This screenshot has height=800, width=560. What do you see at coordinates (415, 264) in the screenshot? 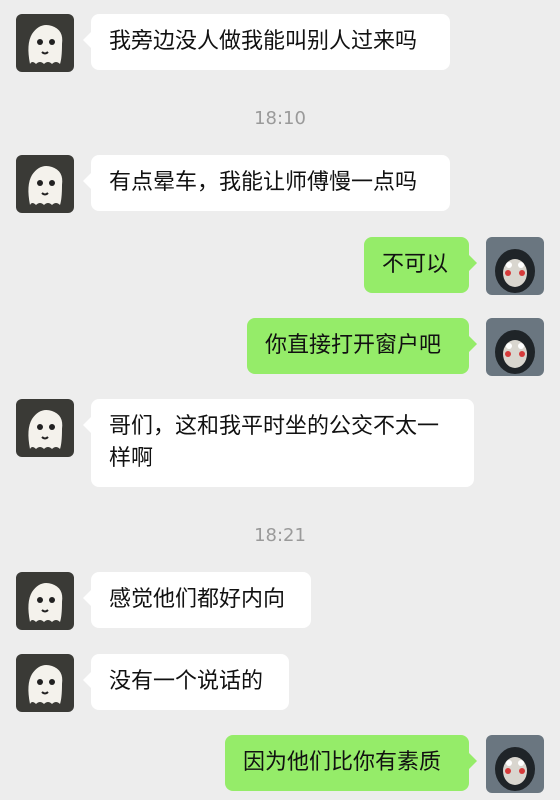
I see `message-text: 不可以` at bounding box center [415, 264].